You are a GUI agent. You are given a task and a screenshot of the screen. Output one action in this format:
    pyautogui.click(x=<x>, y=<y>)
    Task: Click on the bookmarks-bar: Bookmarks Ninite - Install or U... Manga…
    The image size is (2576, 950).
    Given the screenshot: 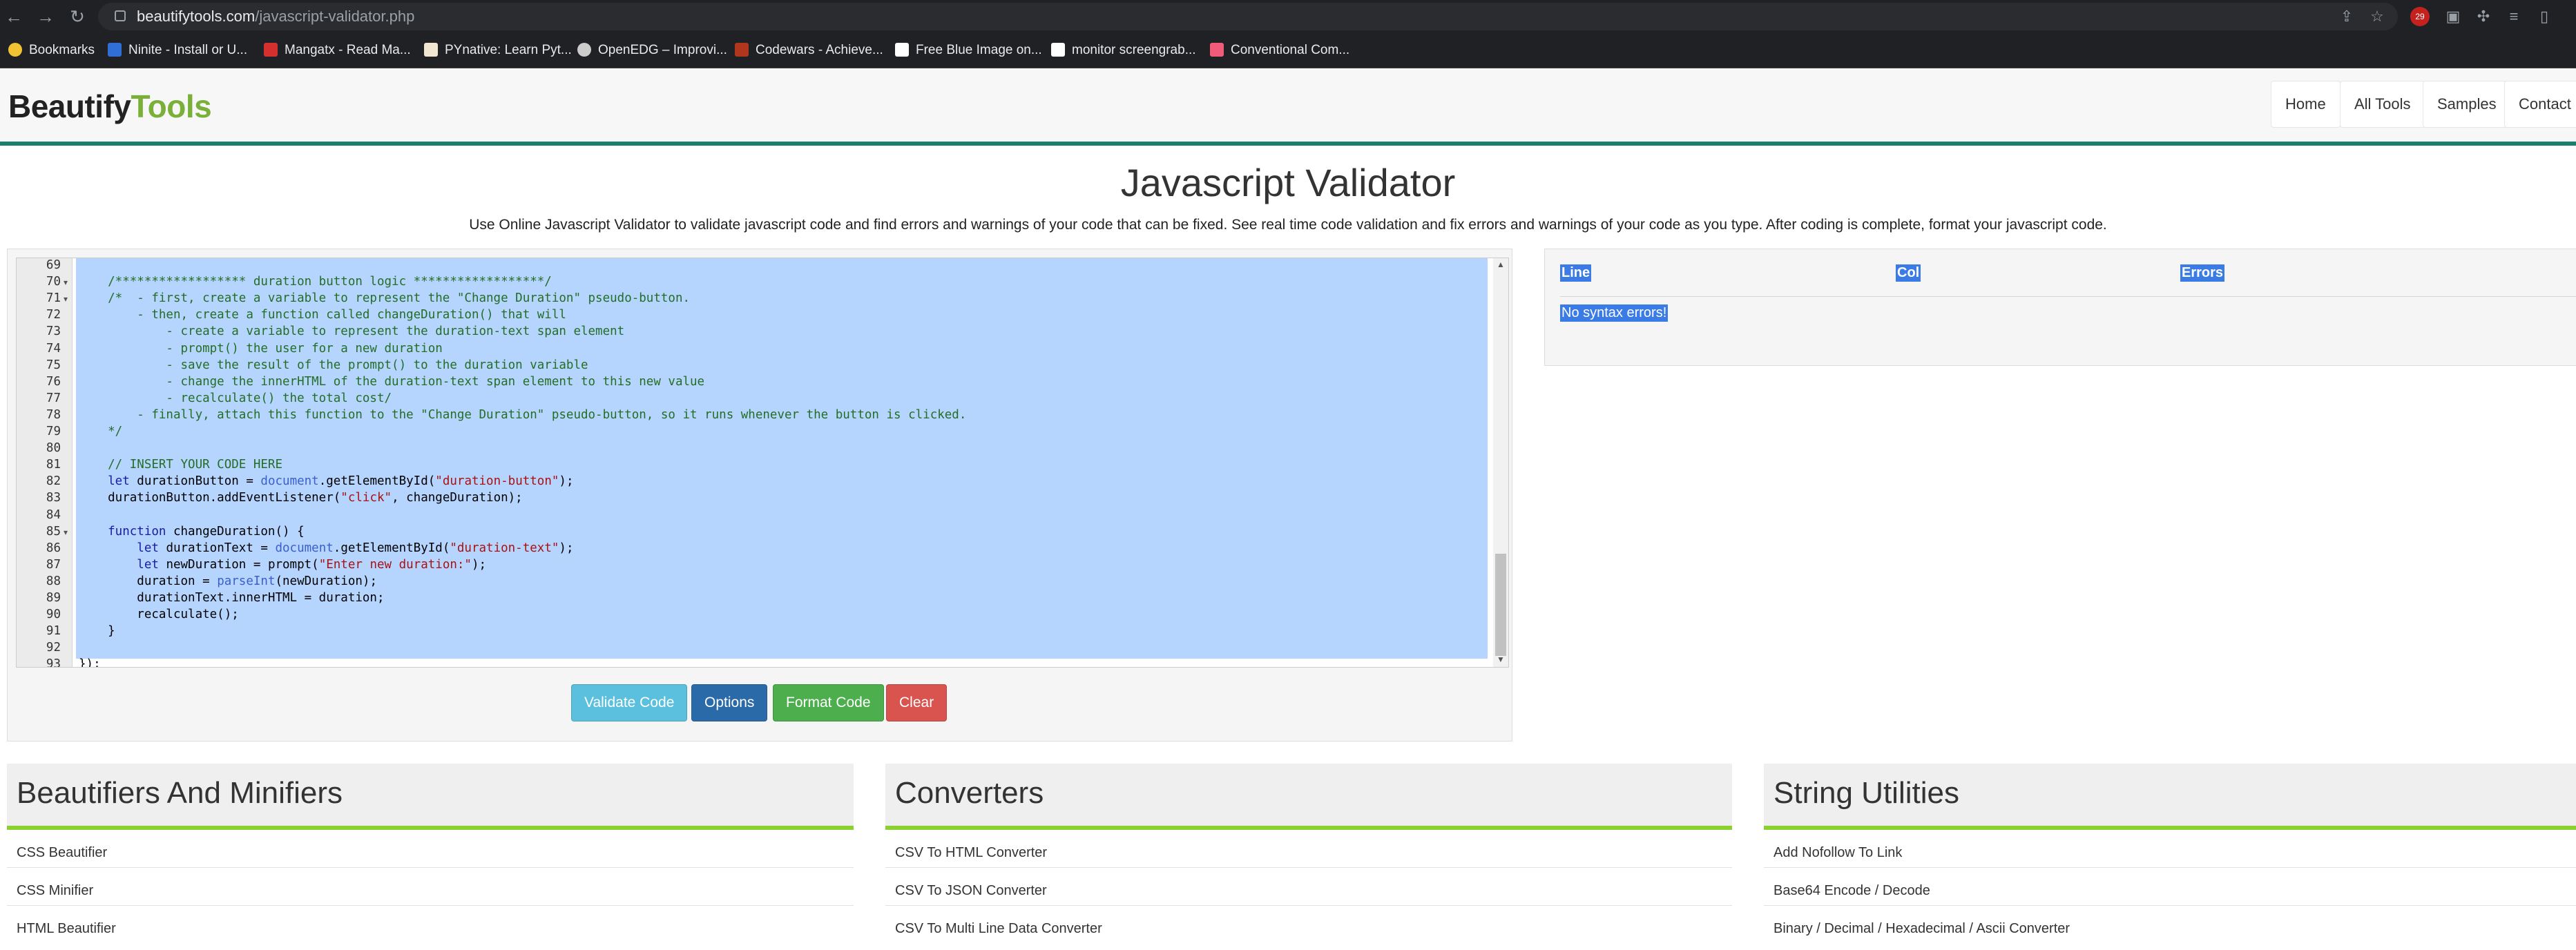 What is the action you would take?
    pyautogui.click(x=1288, y=51)
    